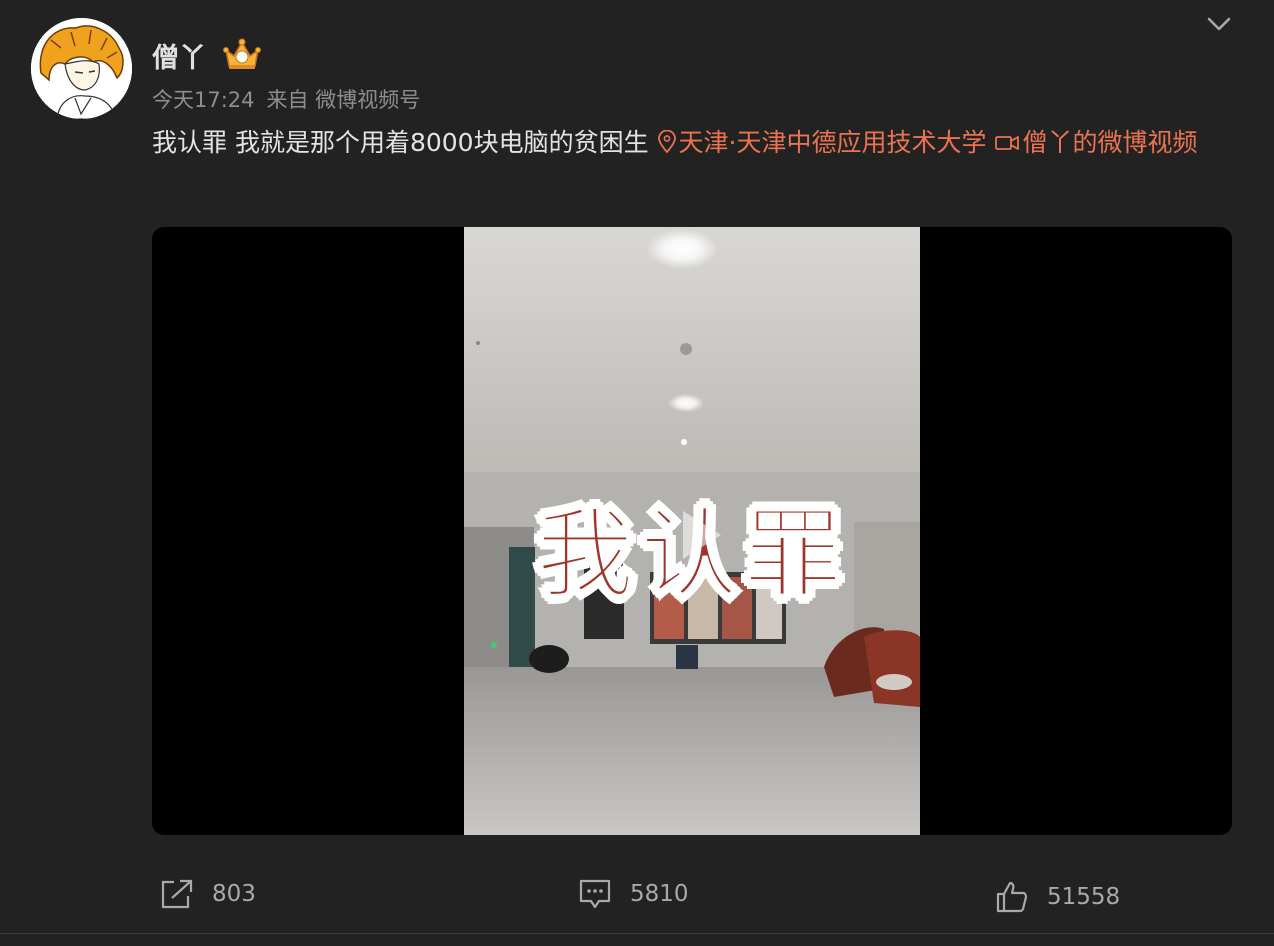 This screenshot has height=946, width=1274. Describe the element at coordinates (1007, 143) in the screenshot. I see `video-camera-icon` at that location.